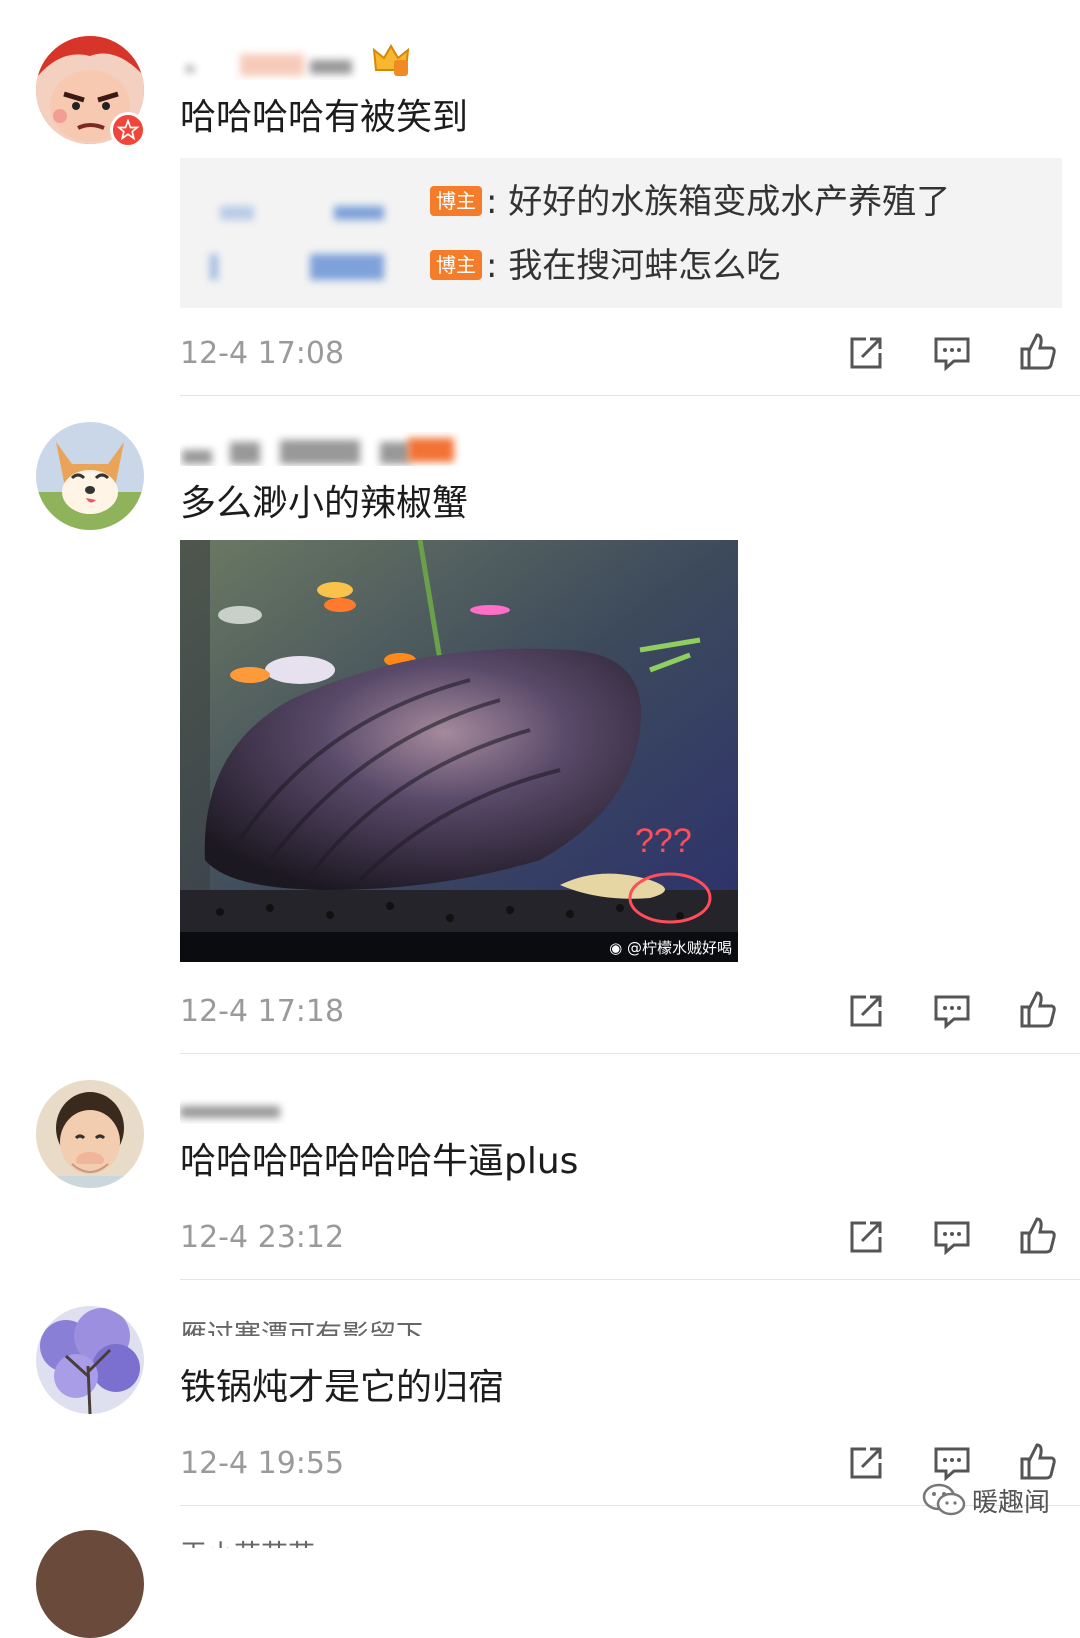 This screenshot has width=1080, height=1638. I want to click on reply-box: 博主 : 好好的水族箱变成水产养殖了 博主 : 我在搜河蚌怎么吃, so click(621, 233).